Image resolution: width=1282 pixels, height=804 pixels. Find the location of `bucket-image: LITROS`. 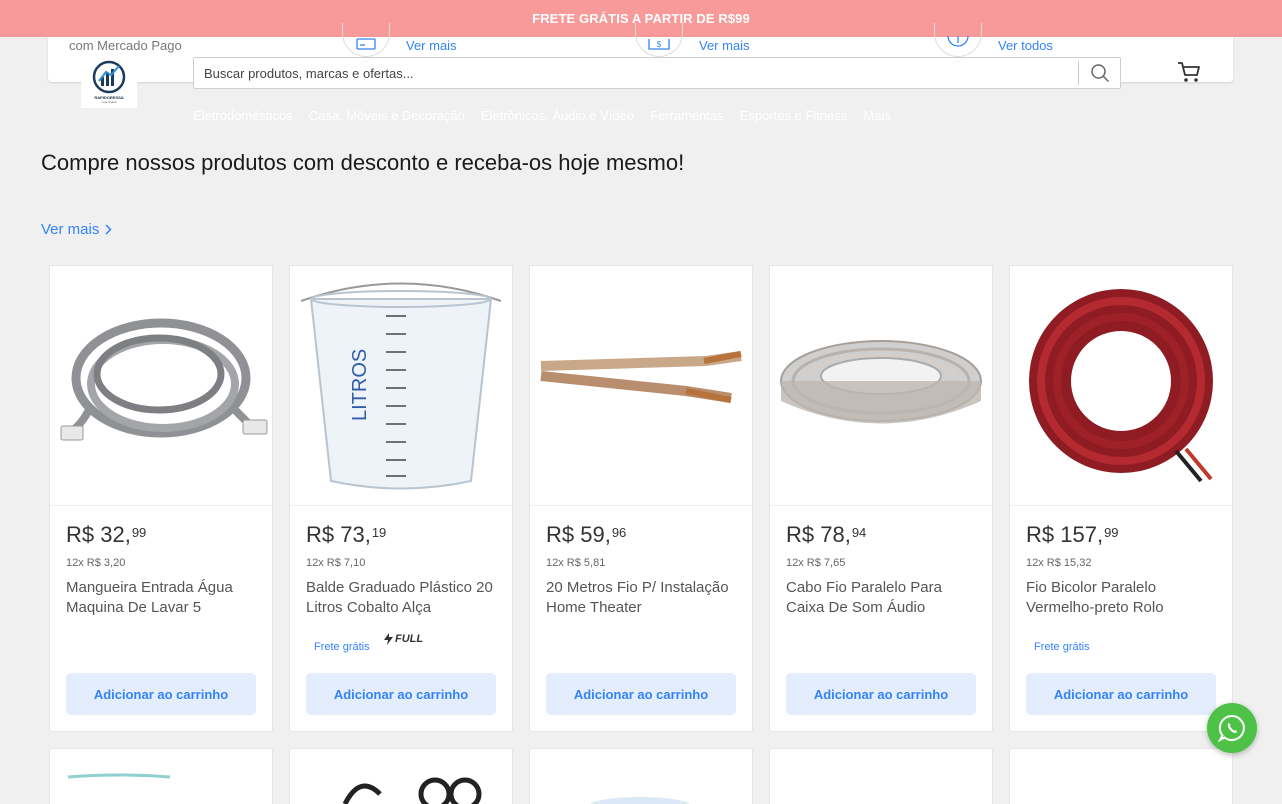

bucket-image: LITROS is located at coordinates (401, 386).